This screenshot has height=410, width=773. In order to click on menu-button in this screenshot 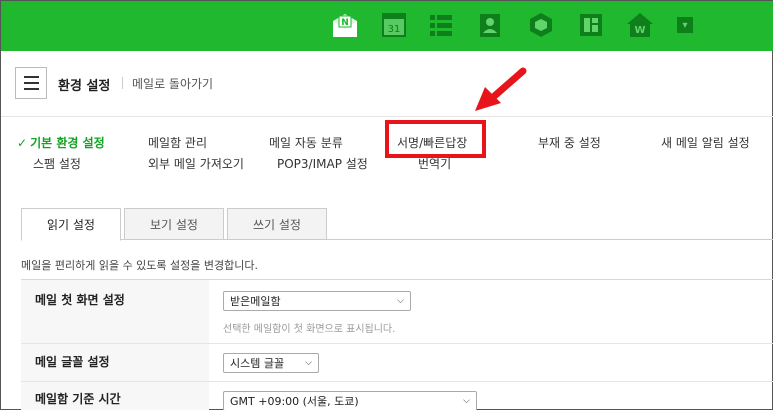, I will do `click(31, 83)`.